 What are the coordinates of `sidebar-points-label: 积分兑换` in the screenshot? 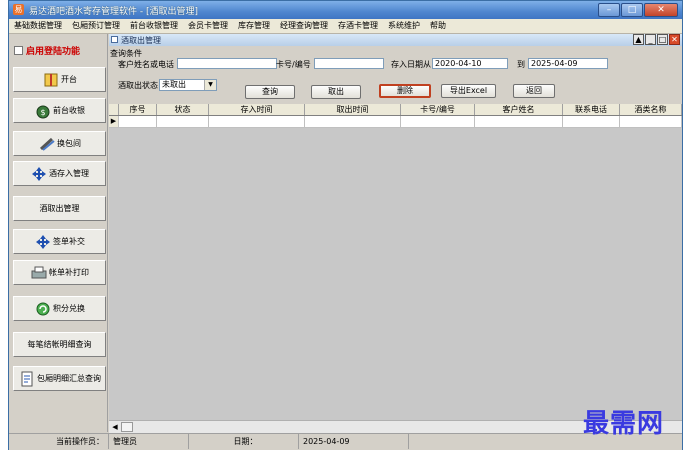 It's located at (69, 308).